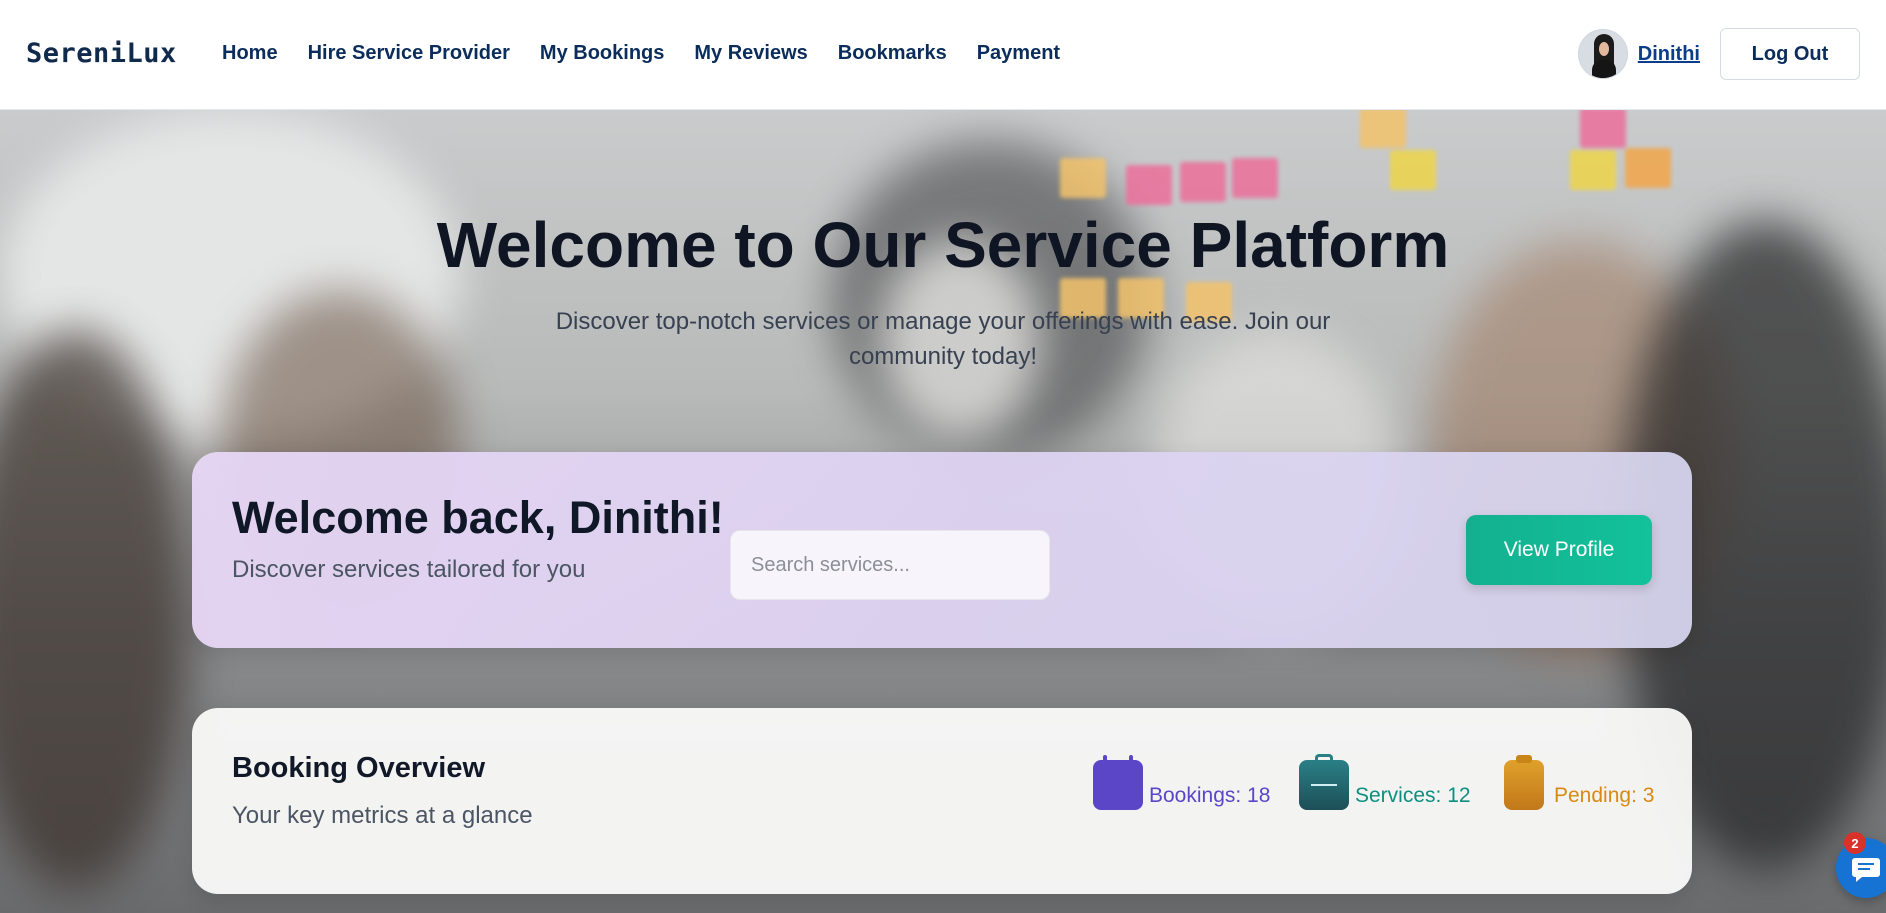 The image size is (1886, 913). Describe the element at coordinates (1579, 782) in the screenshot. I see `metric-pending: Pending: 3` at that location.